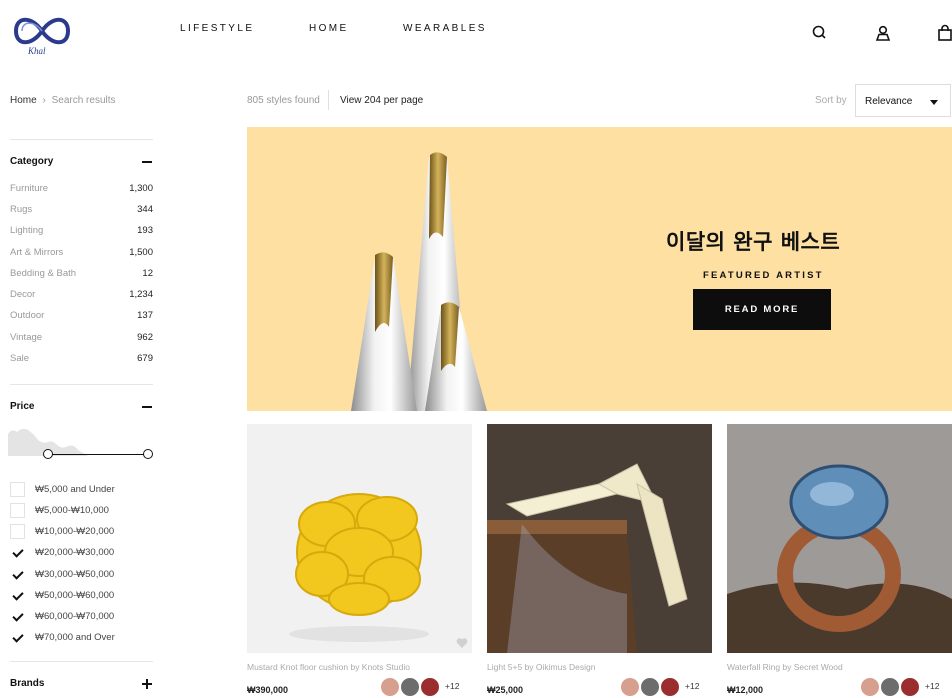 The height and width of the screenshot is (698, 952). Describe the element at coordinates (72, 510) in the screenshot. I see `price-option-label: ₩5,000-₩10,000` at that location.